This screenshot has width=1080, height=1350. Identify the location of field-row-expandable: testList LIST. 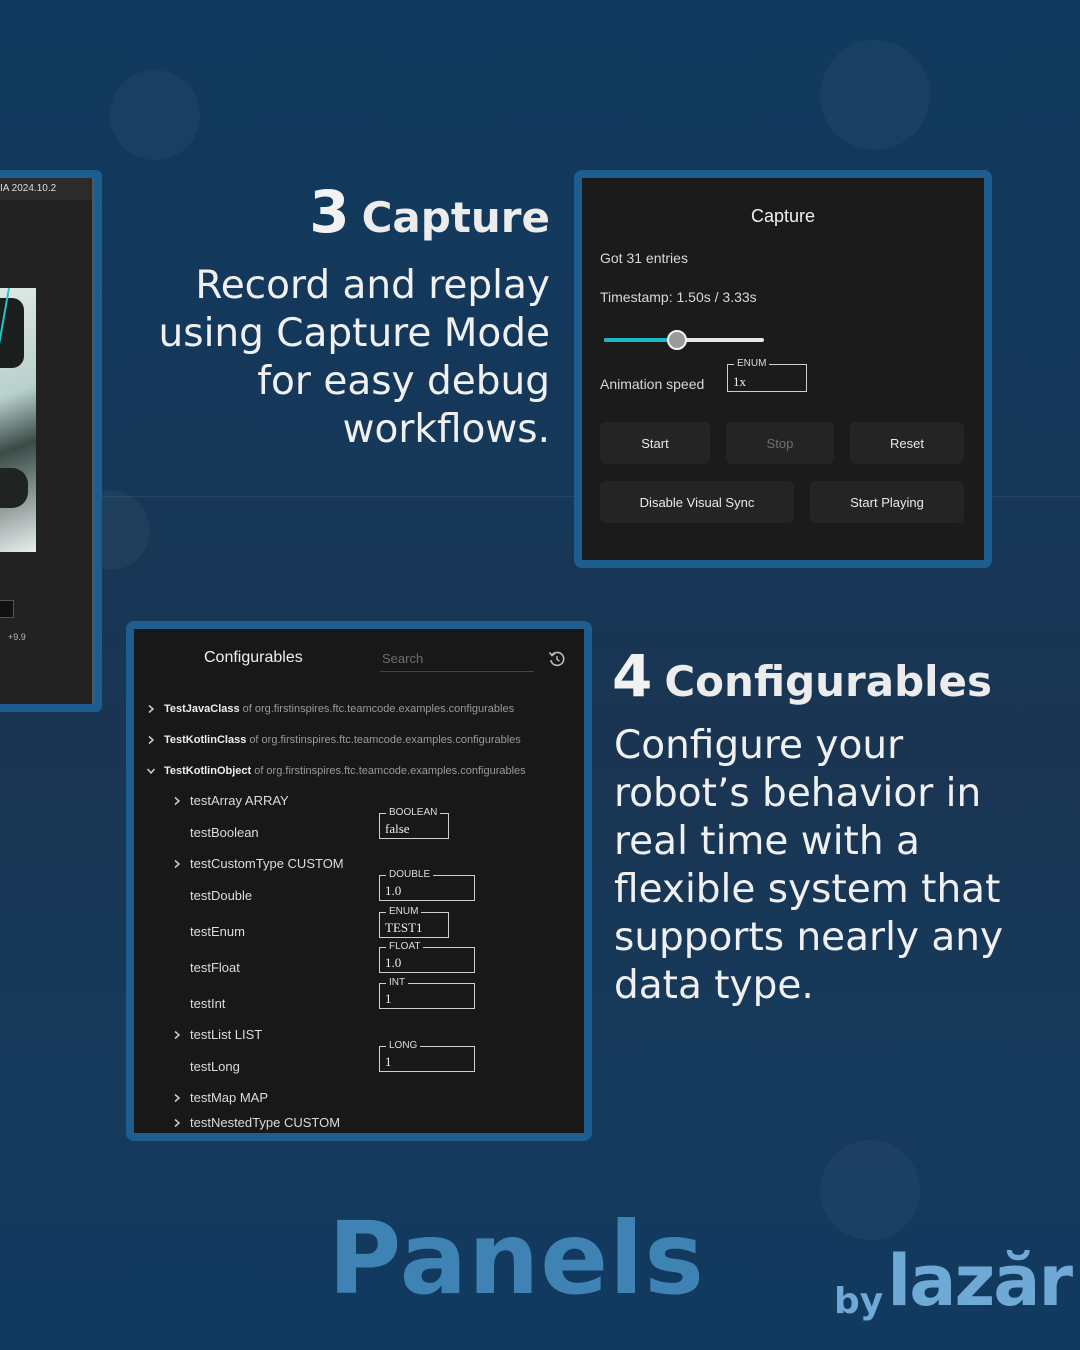
(217, 1034).